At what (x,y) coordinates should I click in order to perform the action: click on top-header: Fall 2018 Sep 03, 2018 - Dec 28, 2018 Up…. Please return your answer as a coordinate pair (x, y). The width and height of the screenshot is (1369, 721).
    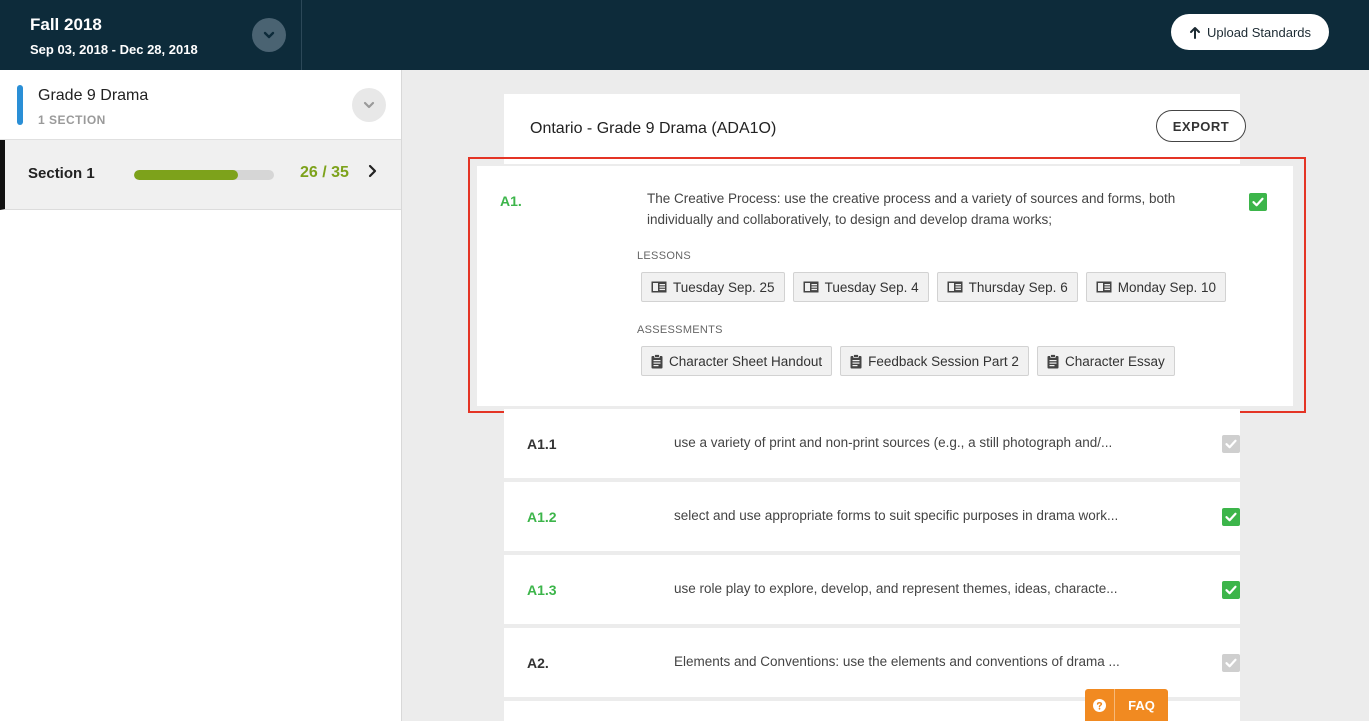
    Looking at the image, I should click on (684, 35).